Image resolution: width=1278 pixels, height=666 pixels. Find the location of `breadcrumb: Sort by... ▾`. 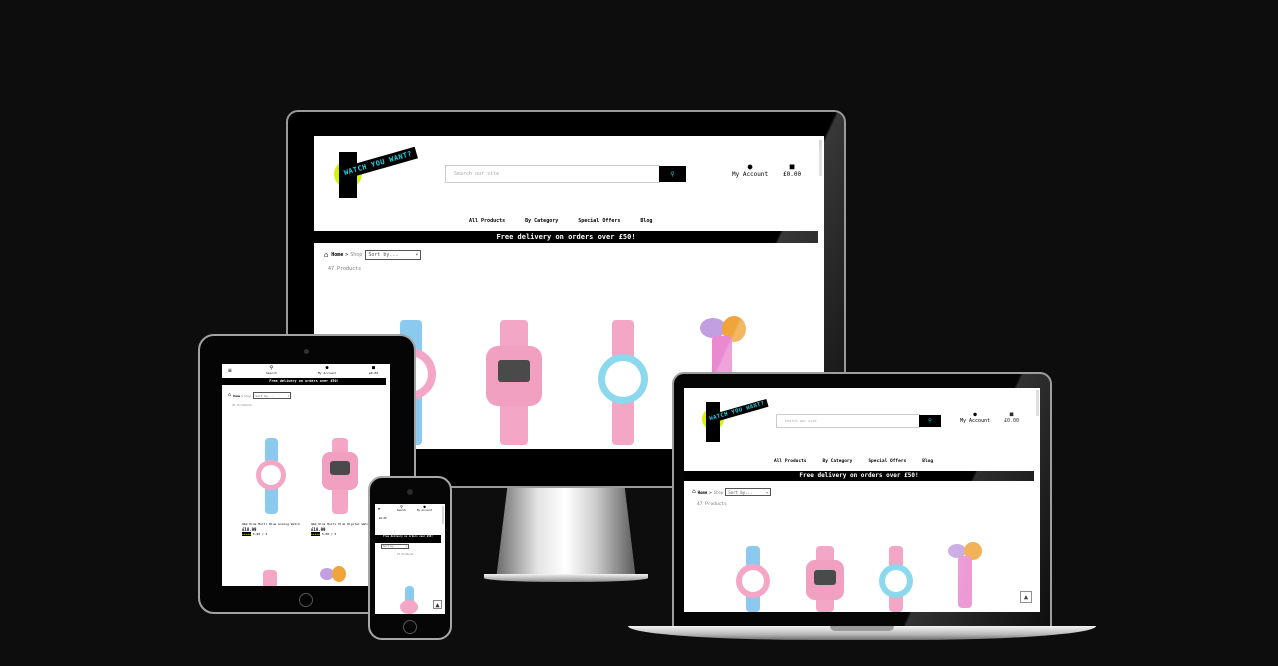

breadcrumb: Sort by... ▾ is located at coordinates (395, 546).